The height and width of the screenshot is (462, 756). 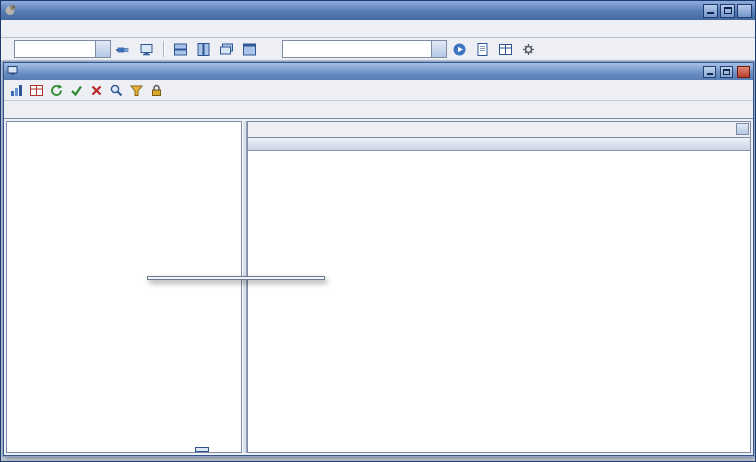 I want to click on internal-frame-titlebar, so click(x=378, y=71).